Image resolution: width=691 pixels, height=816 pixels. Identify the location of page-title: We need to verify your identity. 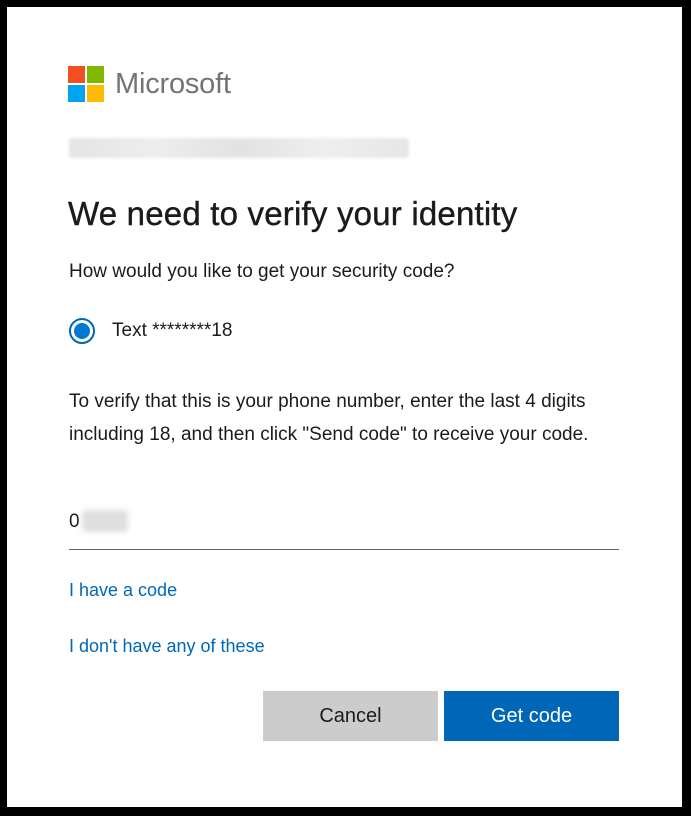
(293, 213).